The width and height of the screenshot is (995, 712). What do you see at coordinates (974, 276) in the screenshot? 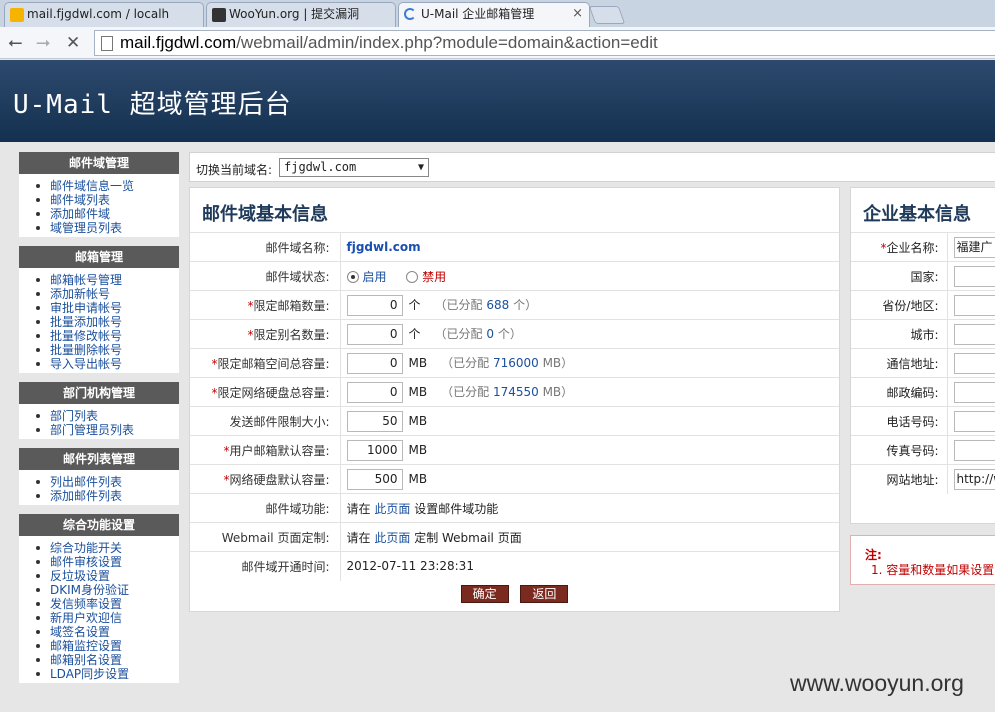
I see `country-input` at bounding box center [974, 276].